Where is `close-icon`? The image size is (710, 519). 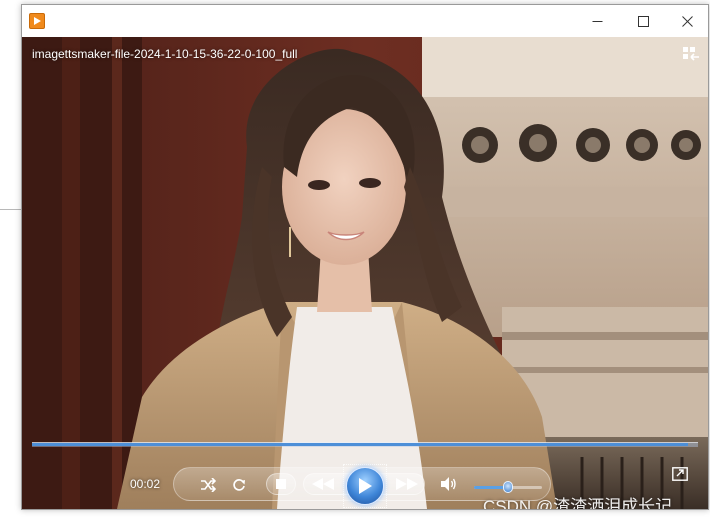
close-icon is located at coordinates (687, 21).